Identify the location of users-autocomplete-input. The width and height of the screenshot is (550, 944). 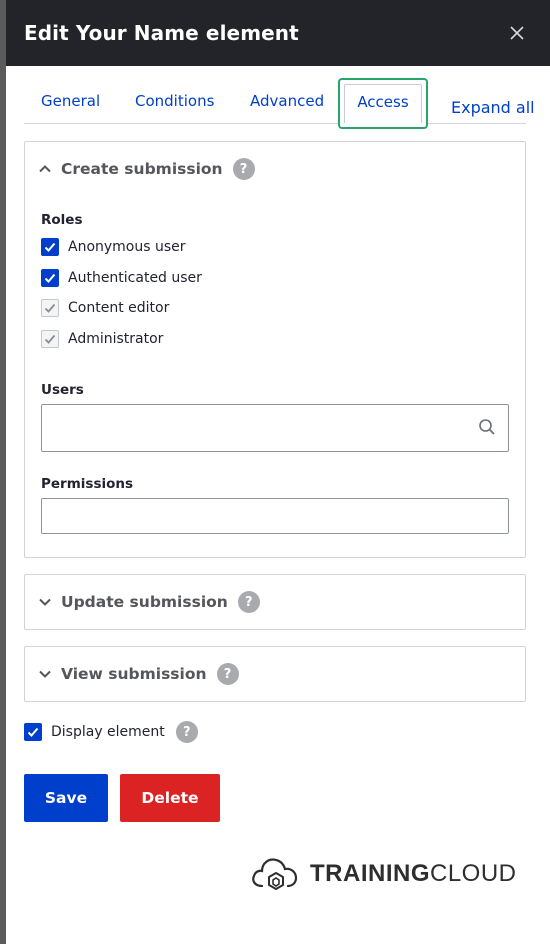
(275, 428).